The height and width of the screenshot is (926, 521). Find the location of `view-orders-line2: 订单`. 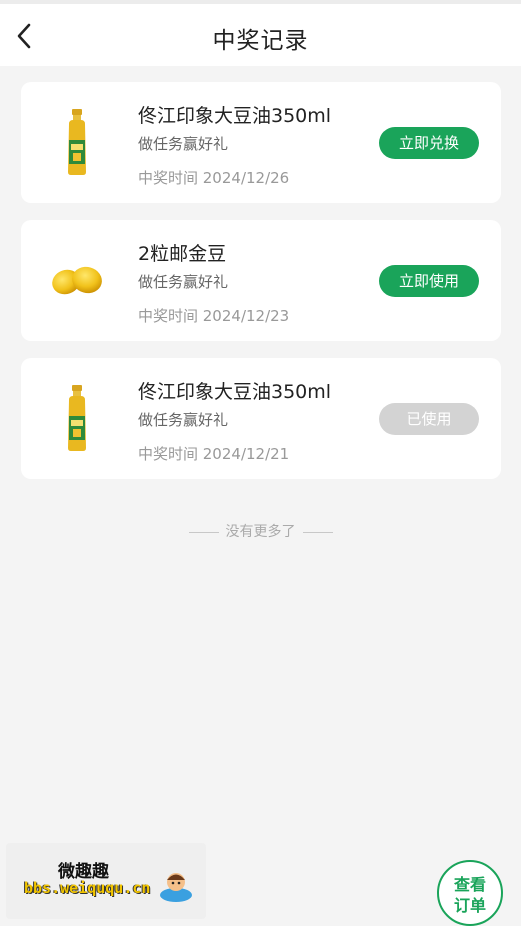

view-orders-line2: 订单 is located at coordinates (469, 905).